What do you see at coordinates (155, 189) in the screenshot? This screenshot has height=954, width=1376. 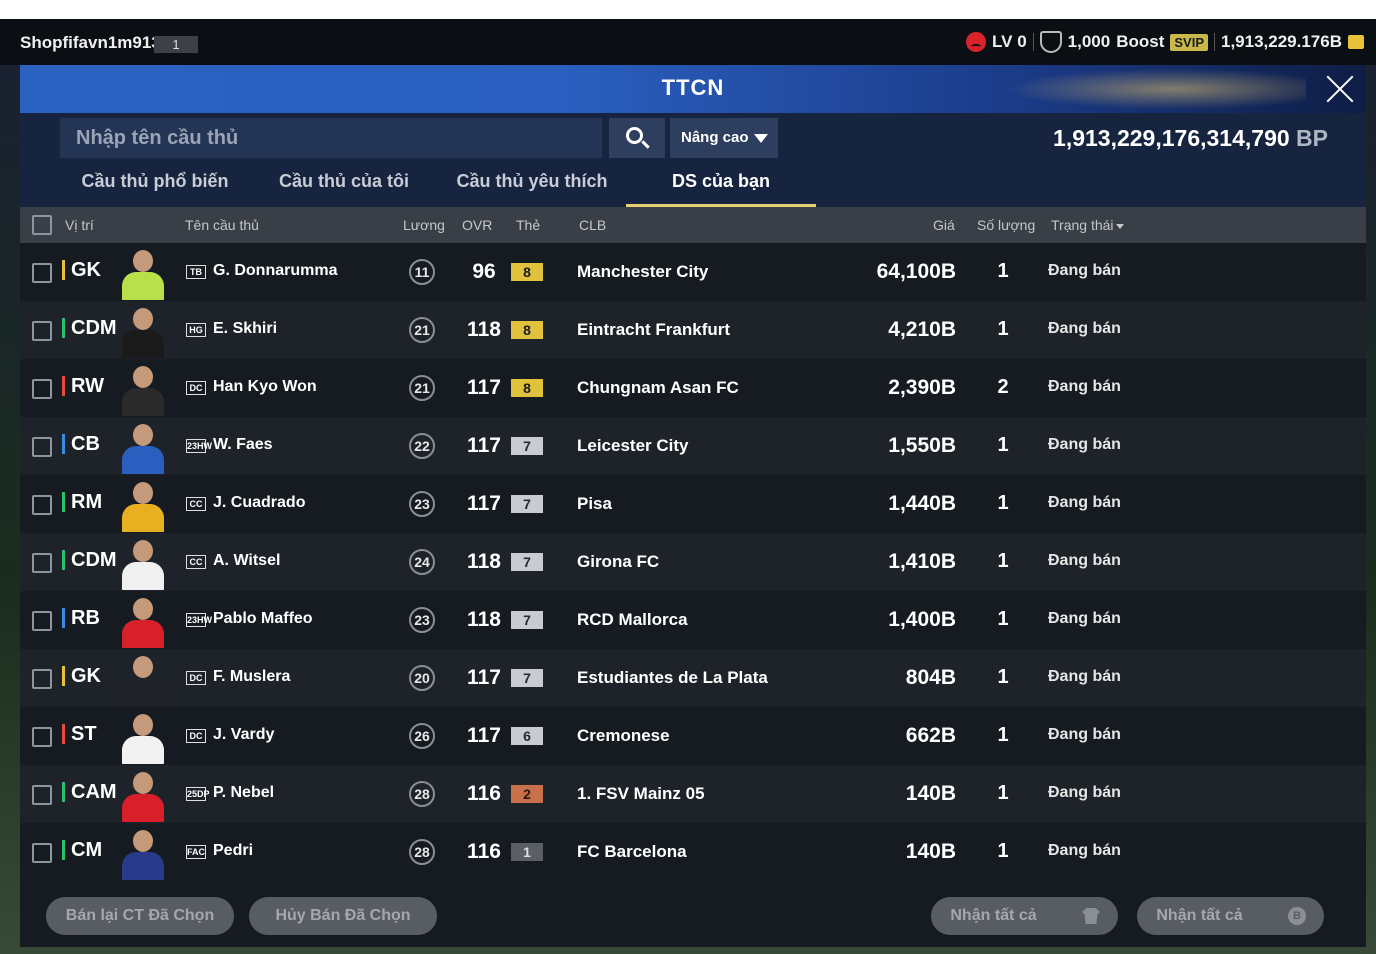 I see `tab-popular-players: Cầu thủ phổ biến` at bounding box center [155, 189].